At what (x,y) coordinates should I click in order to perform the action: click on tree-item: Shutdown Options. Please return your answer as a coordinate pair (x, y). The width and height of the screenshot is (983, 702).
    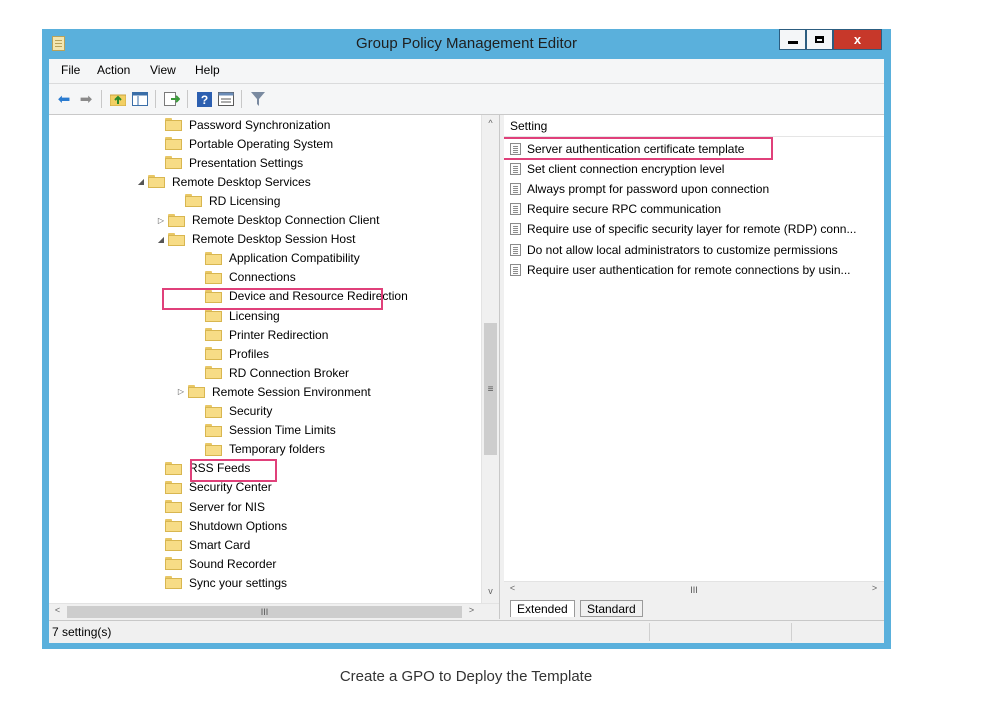
    Looking at the image, I should click on (220, 525).